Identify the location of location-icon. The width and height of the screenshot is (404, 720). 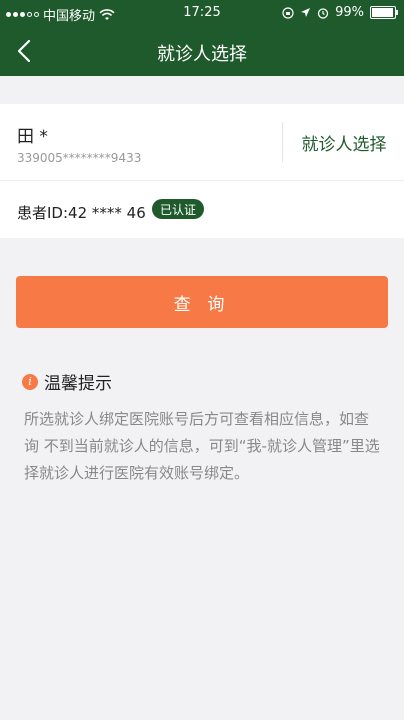
(306, 12).